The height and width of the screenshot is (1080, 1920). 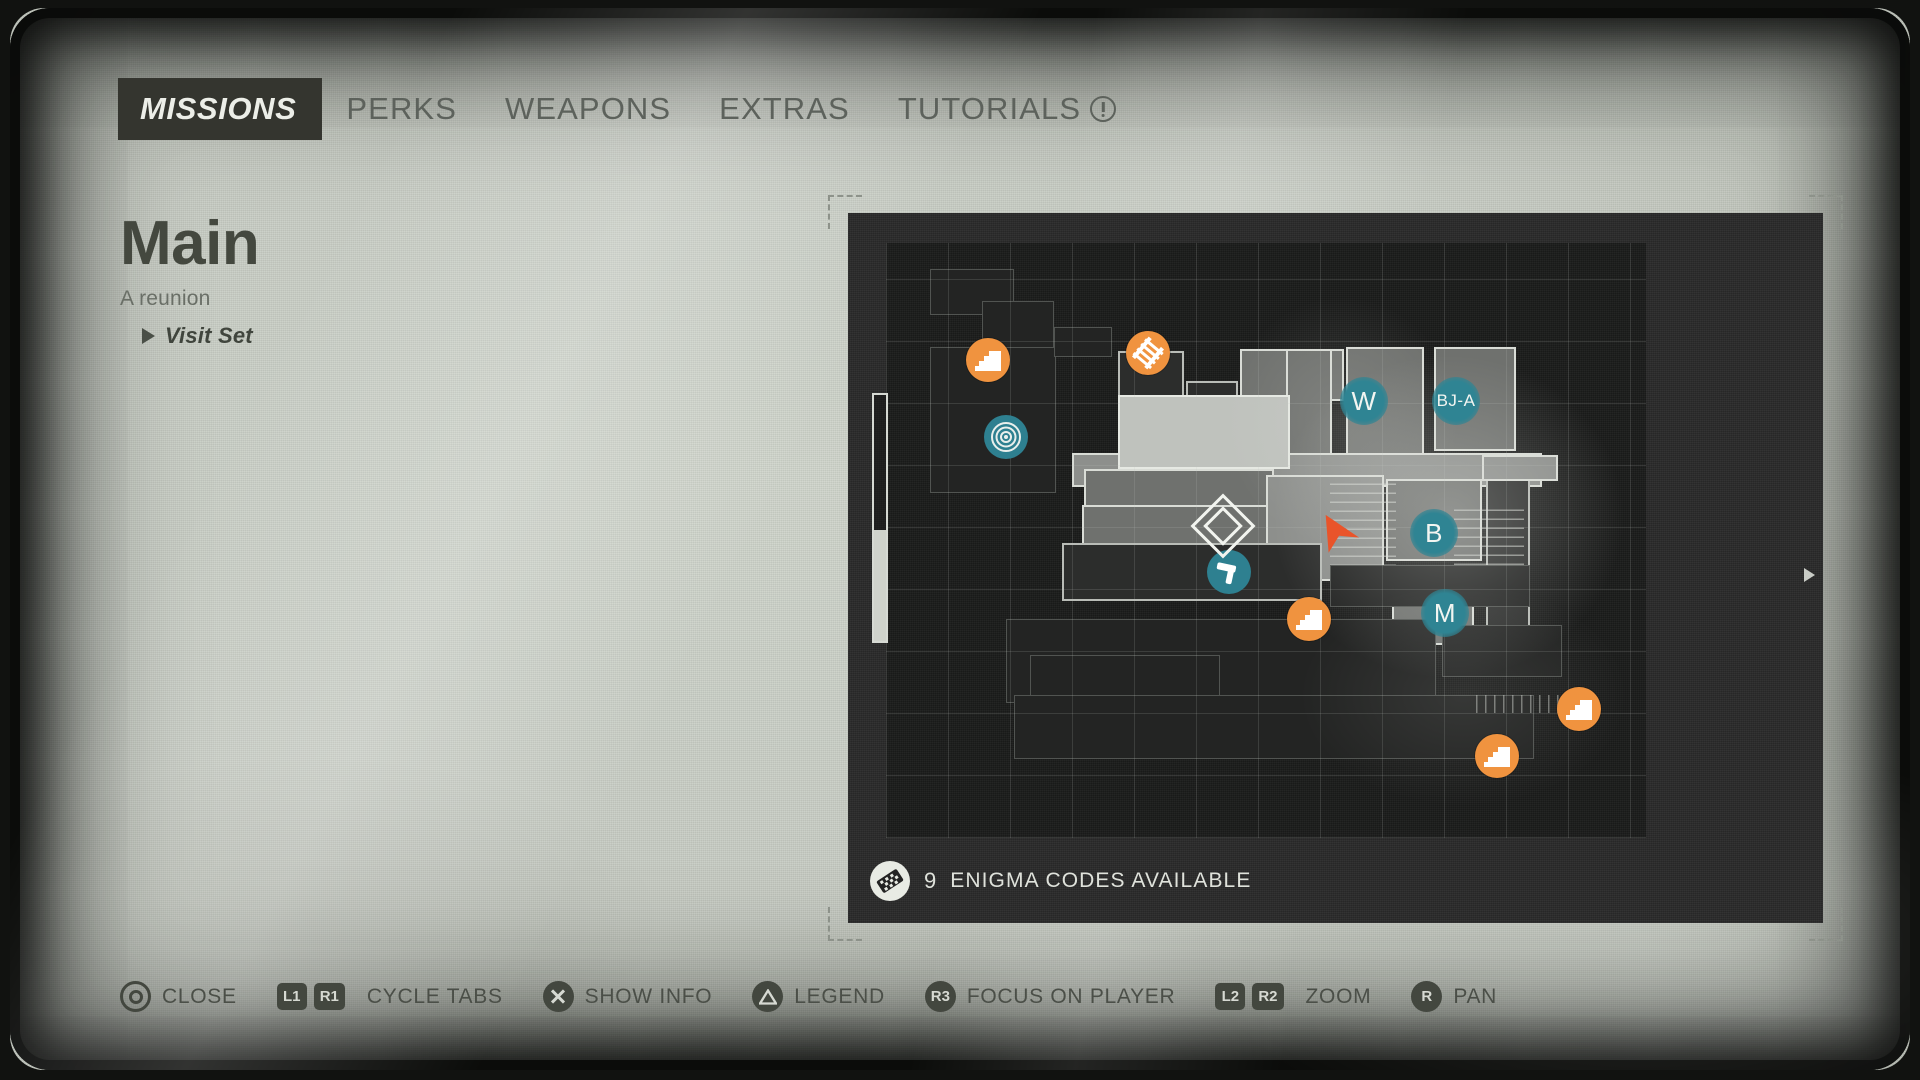 What do you see at coordinates (1223, 526) in the screenshot?
I see `diamond-objective-icon` at bounding box center [1223, 526].